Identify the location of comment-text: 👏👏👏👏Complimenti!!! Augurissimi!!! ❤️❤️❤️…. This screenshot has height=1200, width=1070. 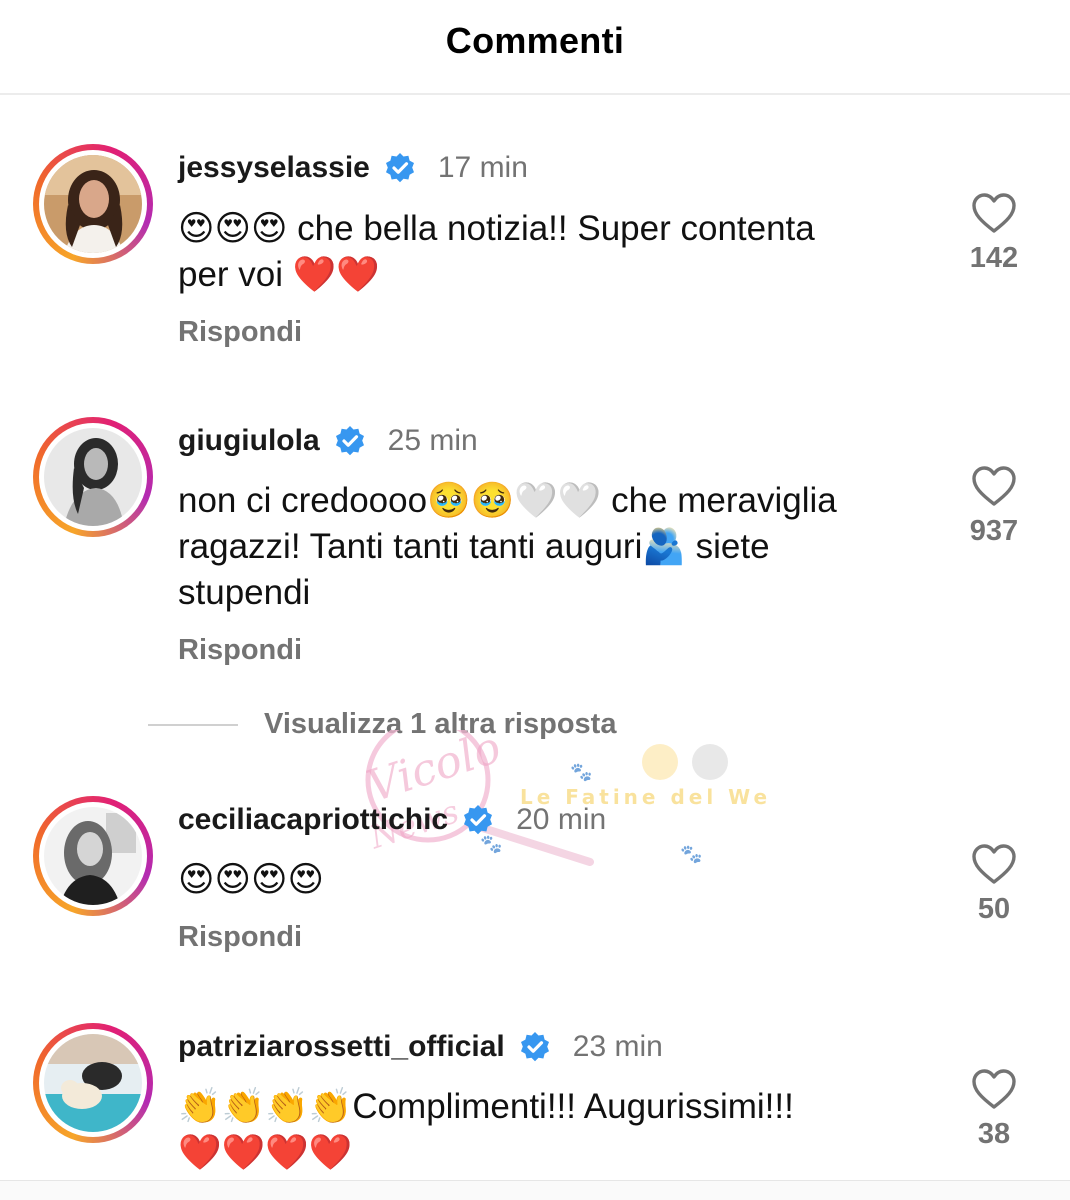
(558, 1130).